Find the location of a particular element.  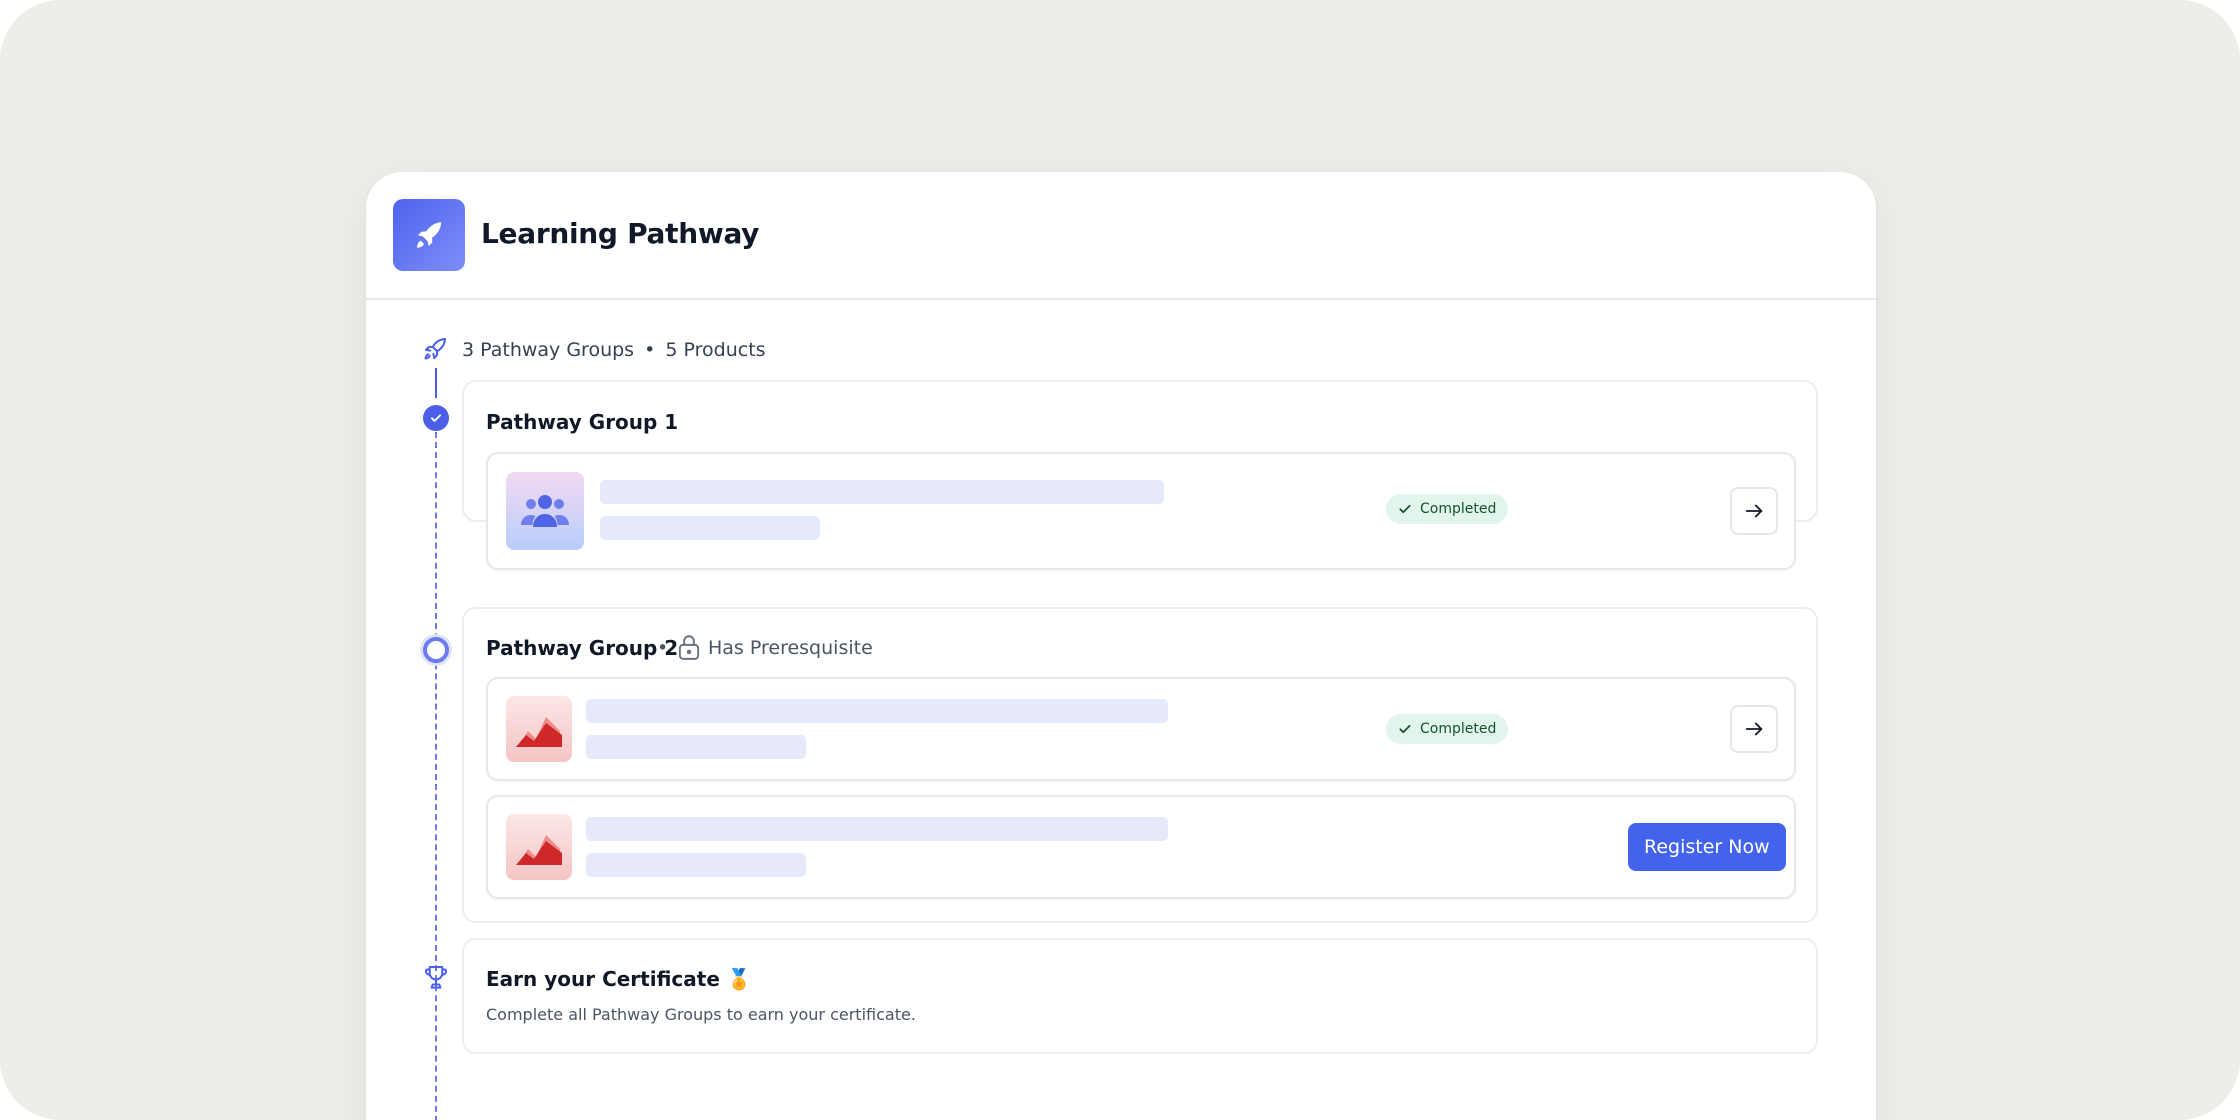

product-item: Register Now is located at coordinates (1141, 847).